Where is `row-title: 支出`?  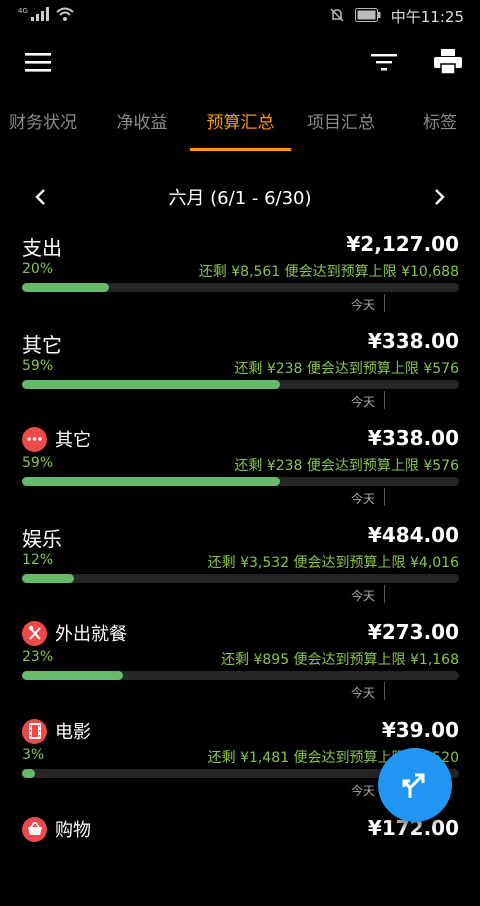
row-title: 支出 is located at coordinates (42, 248).